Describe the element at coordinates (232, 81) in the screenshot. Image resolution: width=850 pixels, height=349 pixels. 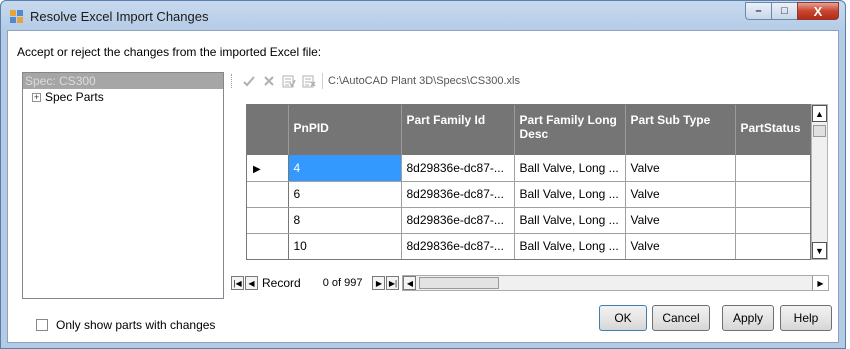
I see `toolbar-grip` at that location.